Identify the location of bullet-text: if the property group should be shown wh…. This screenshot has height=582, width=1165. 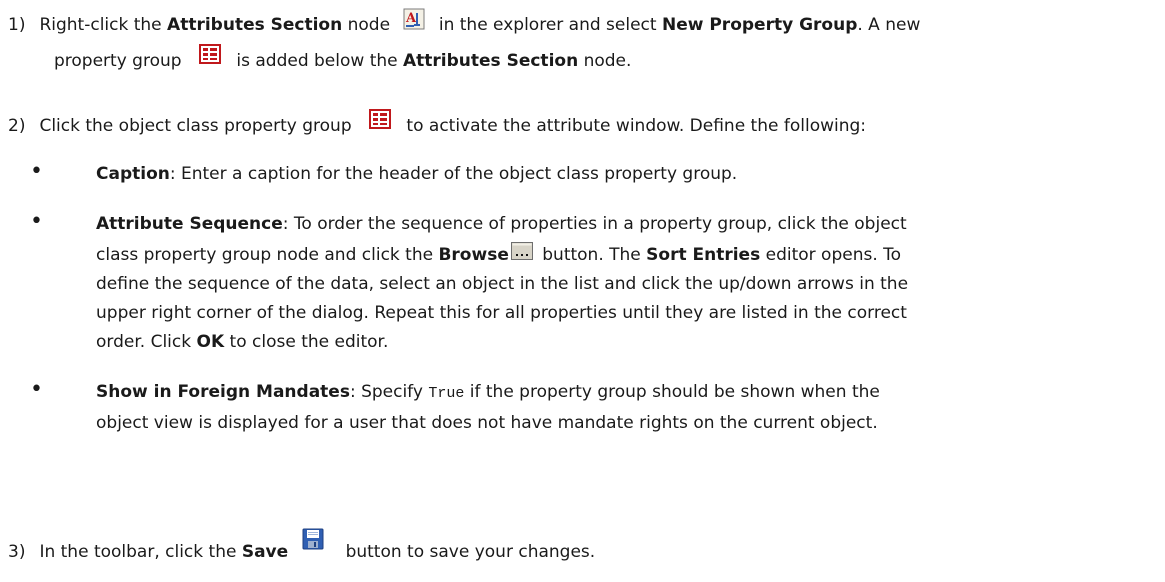
(672, 392).